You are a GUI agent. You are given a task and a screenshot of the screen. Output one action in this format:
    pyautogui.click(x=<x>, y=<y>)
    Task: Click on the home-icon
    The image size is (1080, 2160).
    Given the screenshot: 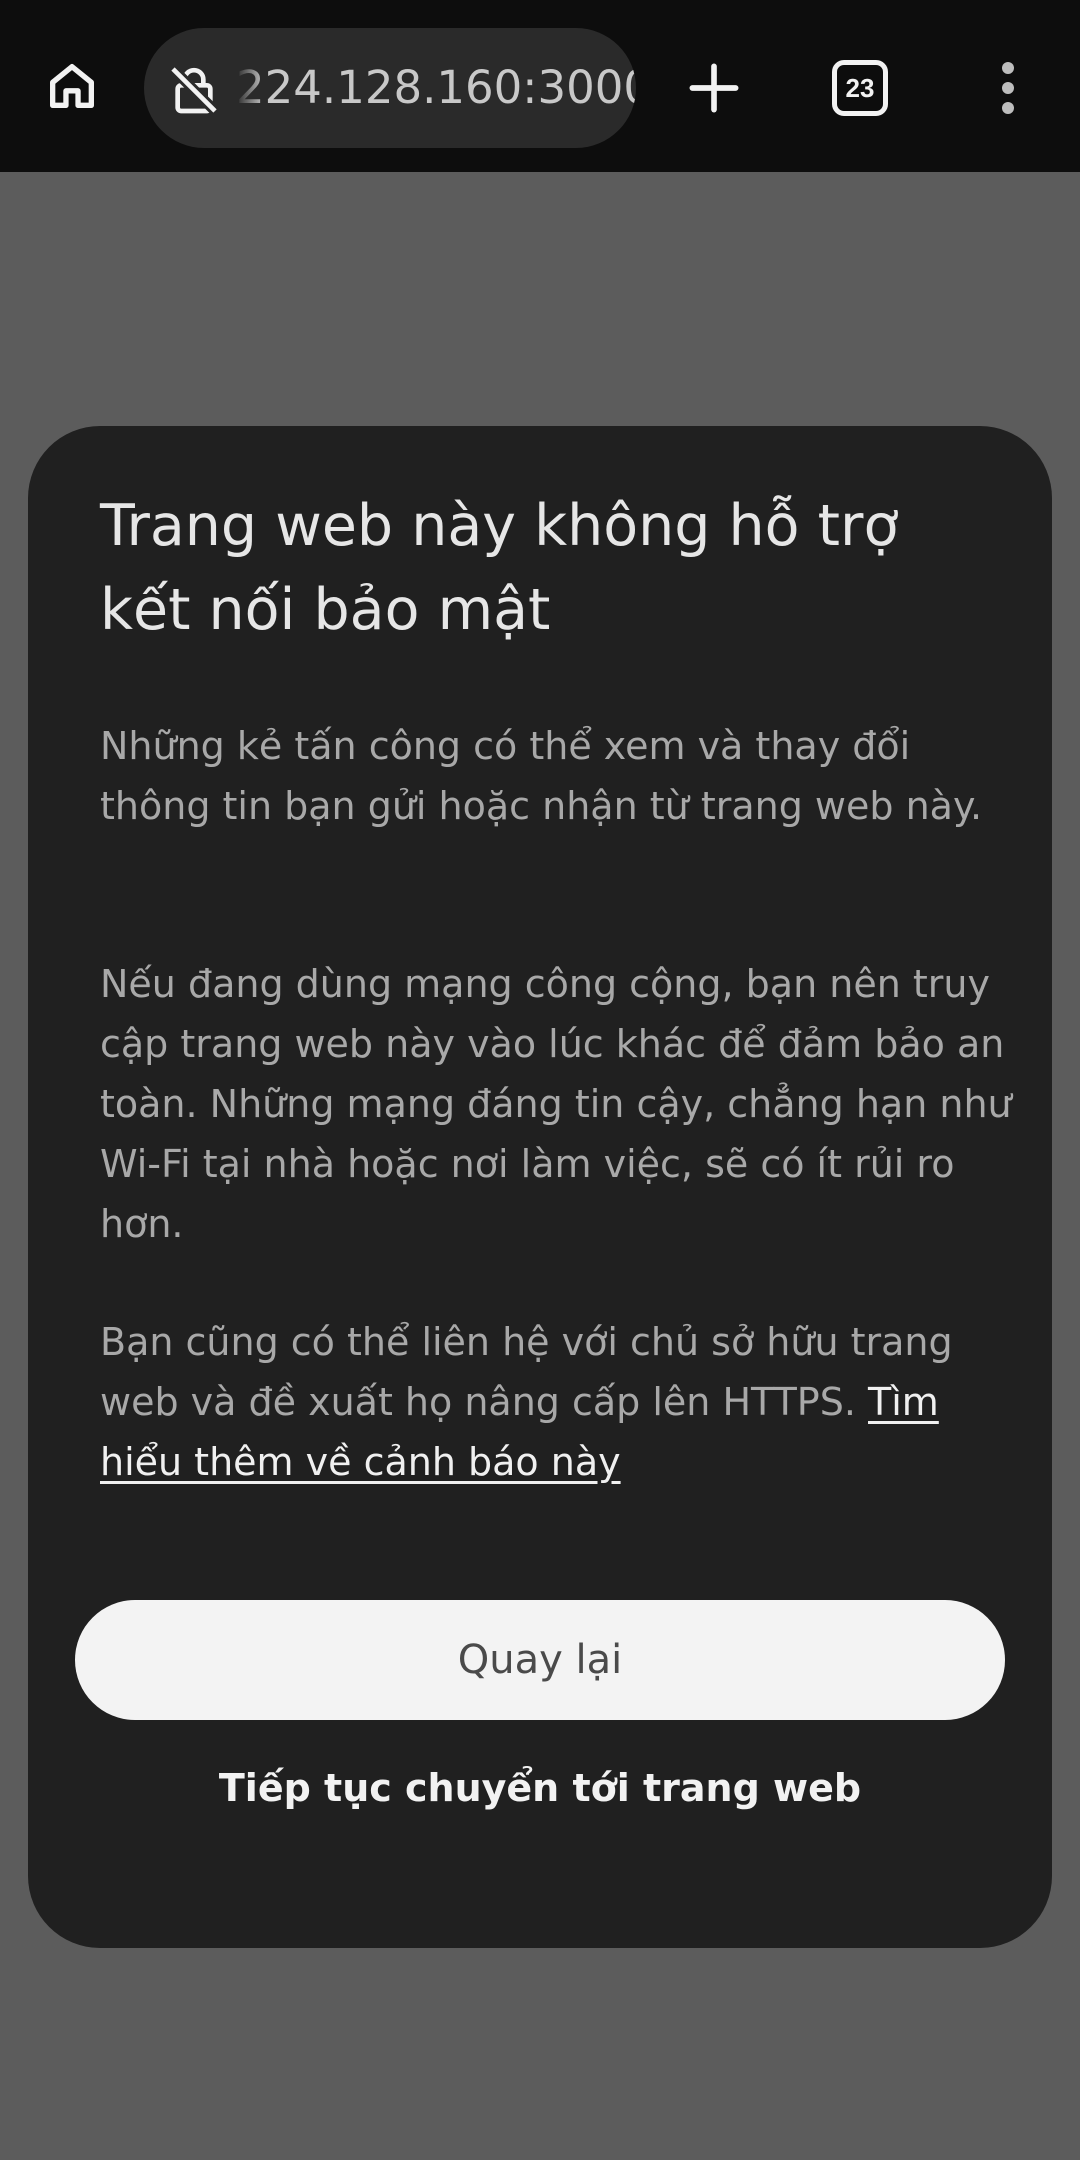 What is the action you would take?
    pyautogui.click(x=72, y=86)
    